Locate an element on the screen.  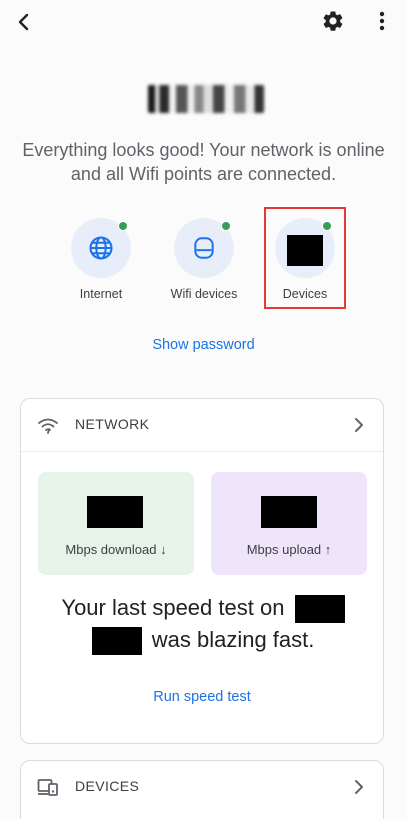
network-card-title: NETWORK is located at coordinates (112, 424).